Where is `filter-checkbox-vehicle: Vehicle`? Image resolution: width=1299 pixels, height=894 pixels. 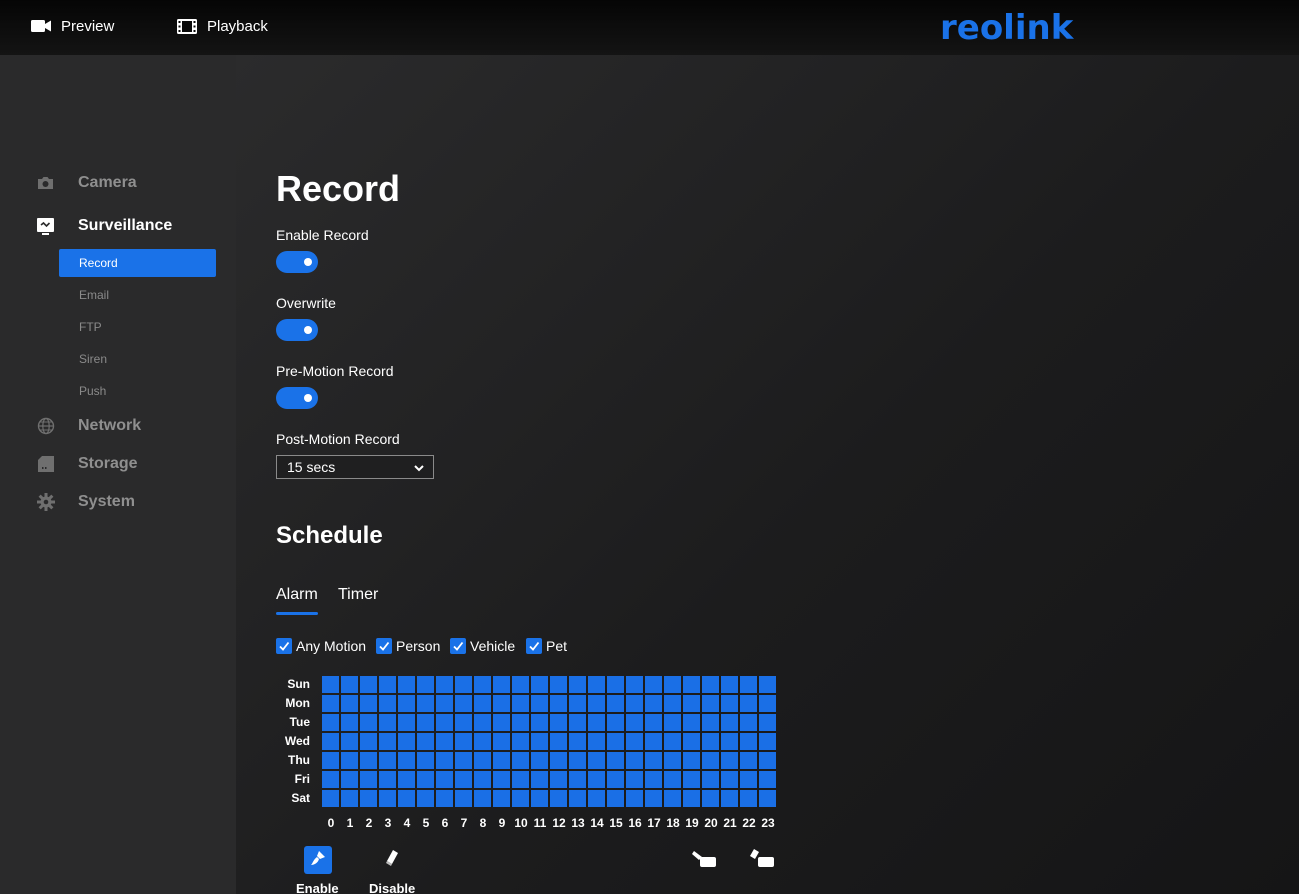
filter-checkbox-vehicle: Vehicle is located at coordinates (482, 646).